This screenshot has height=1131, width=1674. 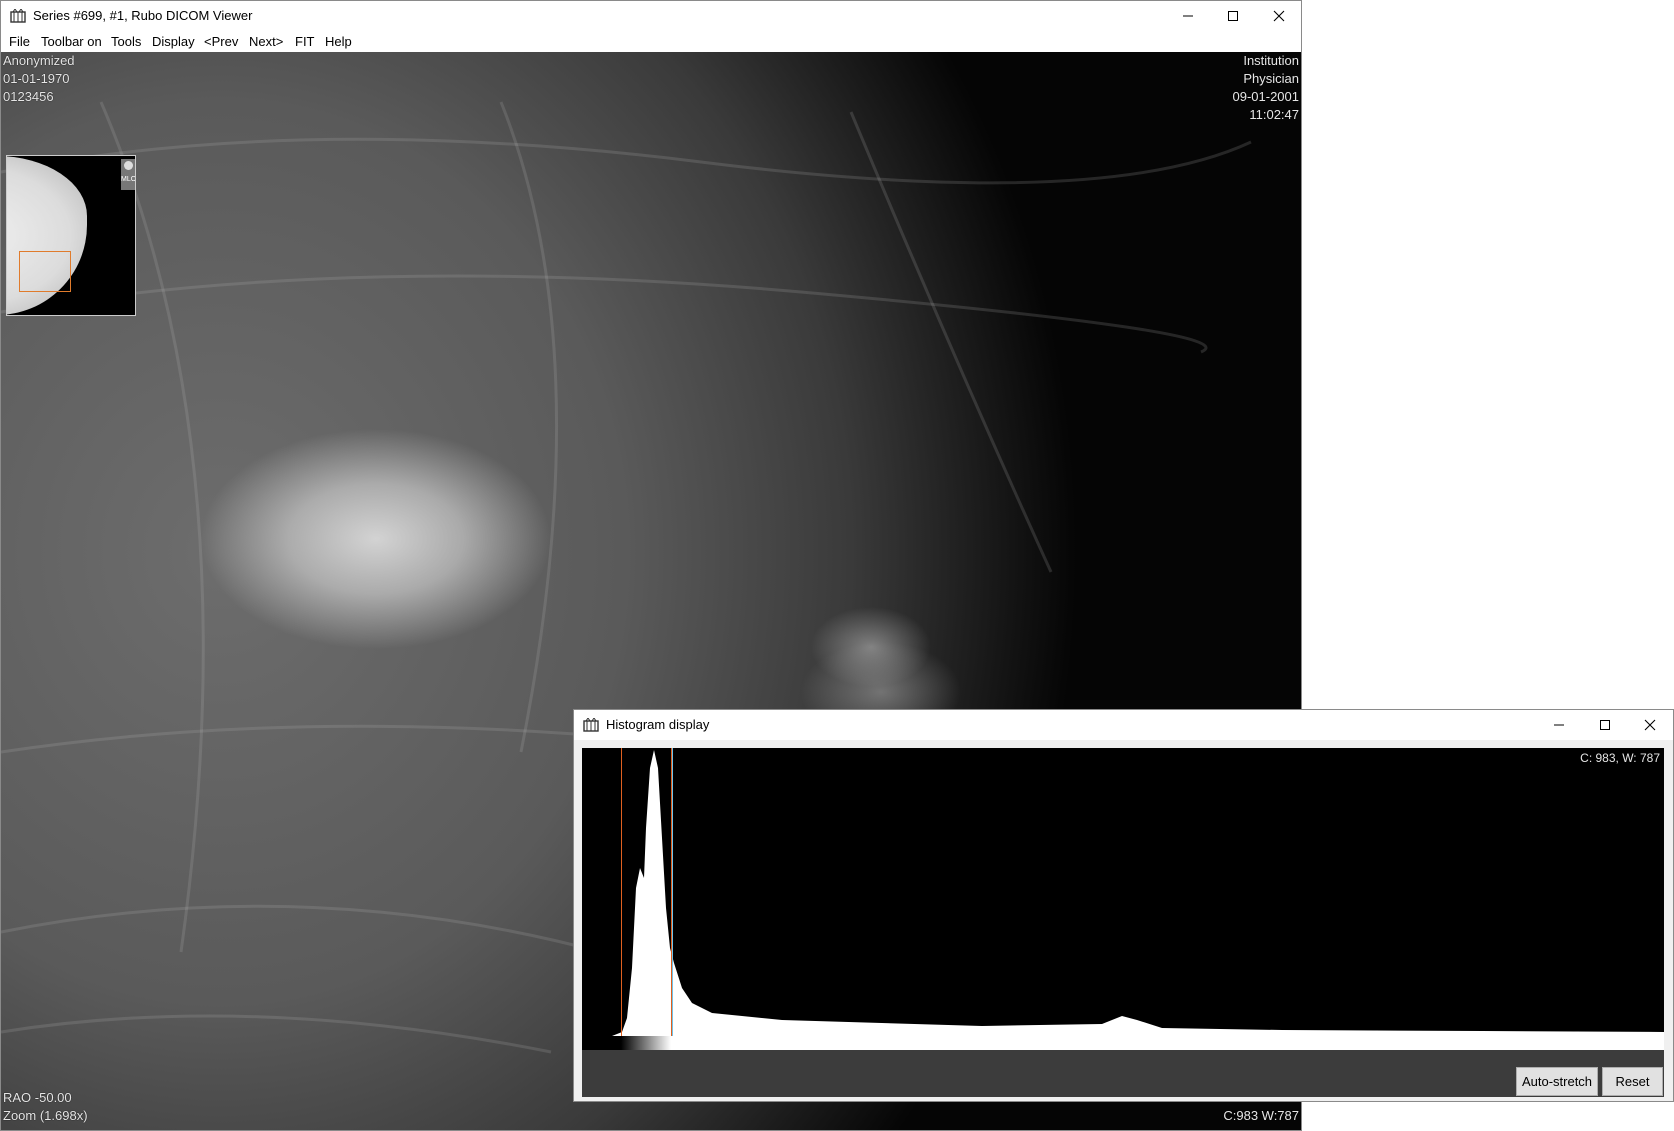 What do you see at coordinates (646, 1043) in the screenshot?
I see `ramp-gradient` at bounding box center [646, 1043].